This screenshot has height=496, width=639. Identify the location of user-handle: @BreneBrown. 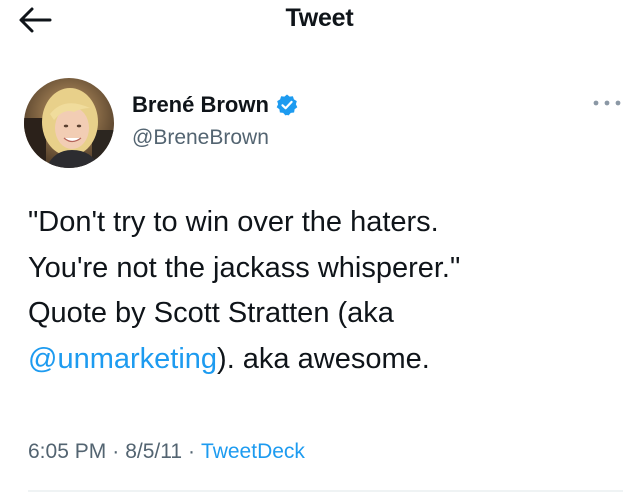
(200, 138).